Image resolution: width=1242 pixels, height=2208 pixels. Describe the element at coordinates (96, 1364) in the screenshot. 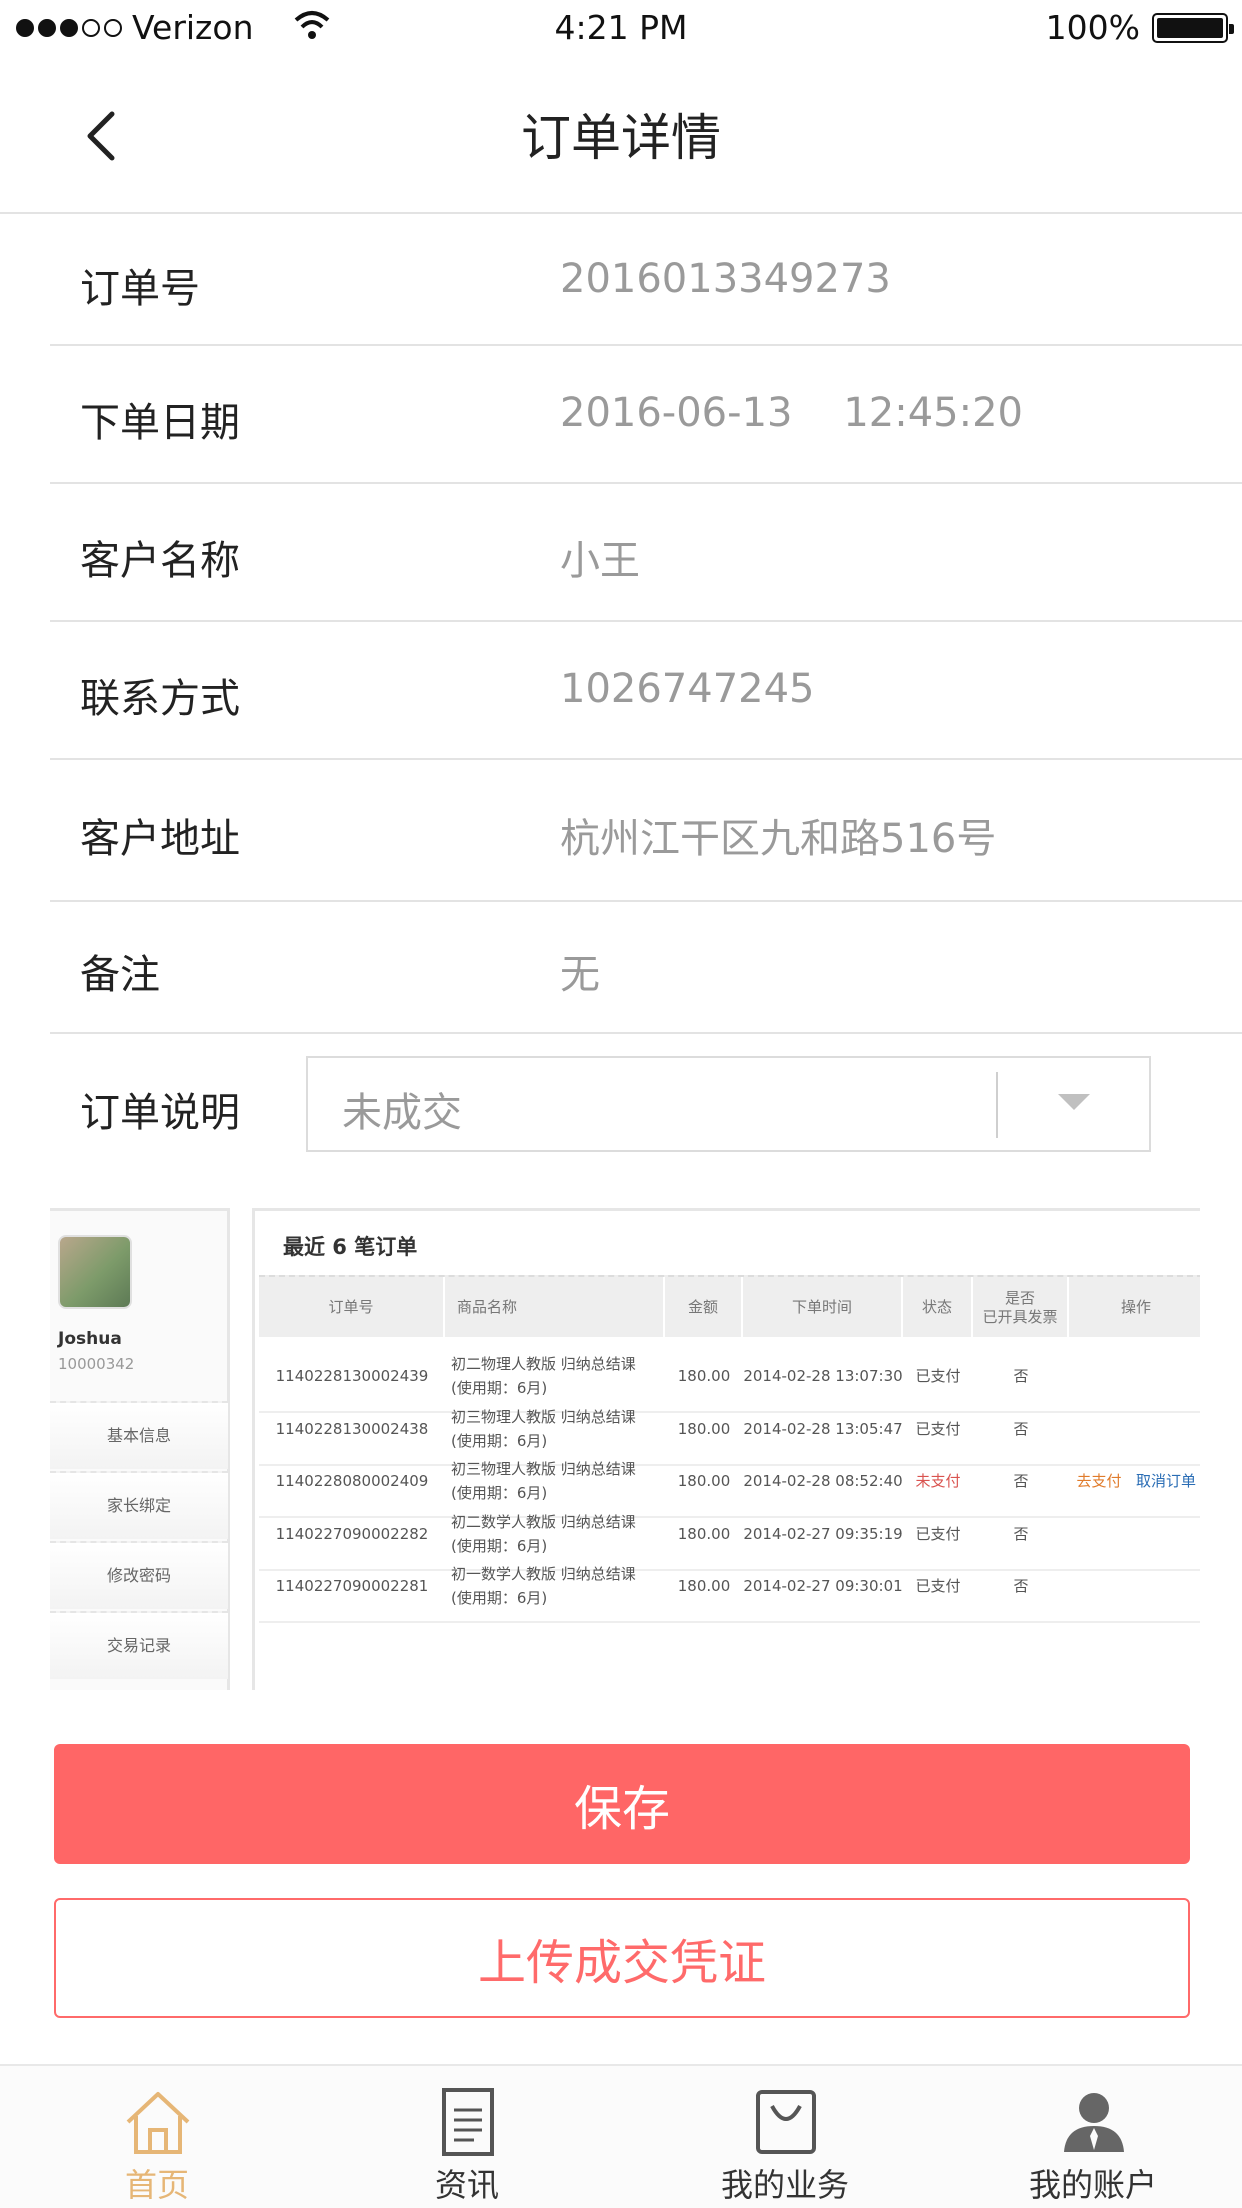

I see `embedded-user-id: 10000342` at that location.